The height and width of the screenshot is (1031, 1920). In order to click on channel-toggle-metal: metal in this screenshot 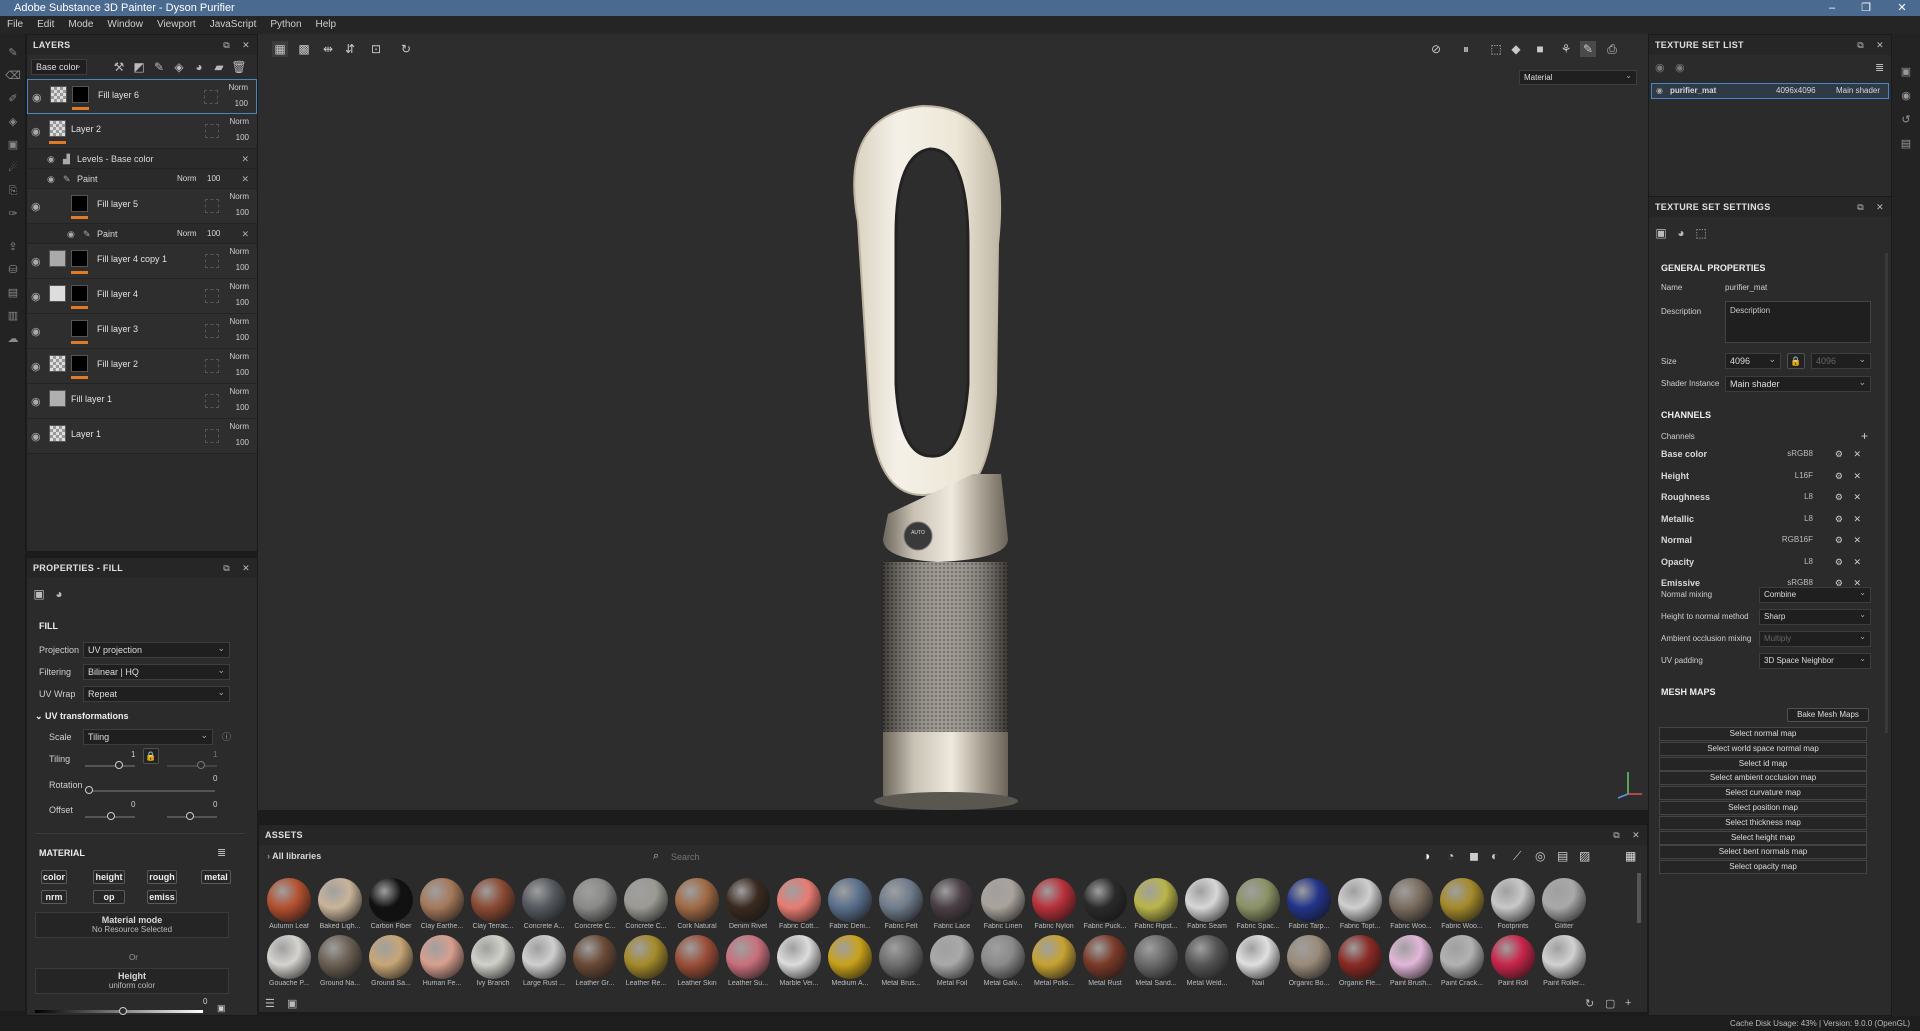, I will do `click(216, 877)`.